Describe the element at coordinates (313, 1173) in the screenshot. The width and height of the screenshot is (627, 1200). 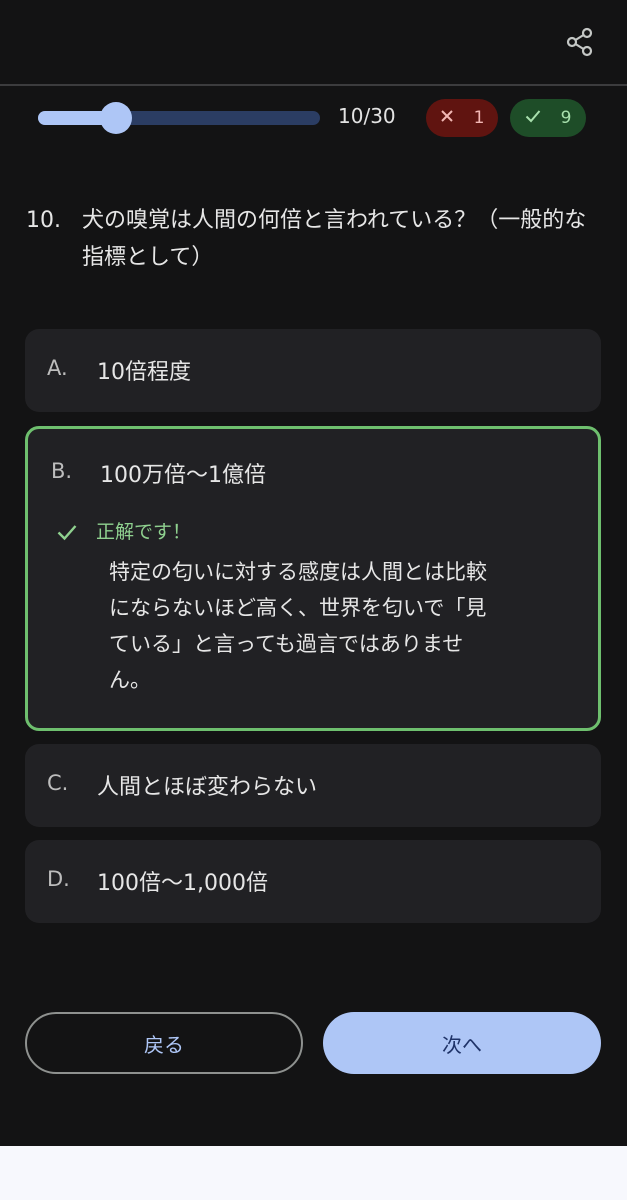
I see `system-navigation-bar` at that location.